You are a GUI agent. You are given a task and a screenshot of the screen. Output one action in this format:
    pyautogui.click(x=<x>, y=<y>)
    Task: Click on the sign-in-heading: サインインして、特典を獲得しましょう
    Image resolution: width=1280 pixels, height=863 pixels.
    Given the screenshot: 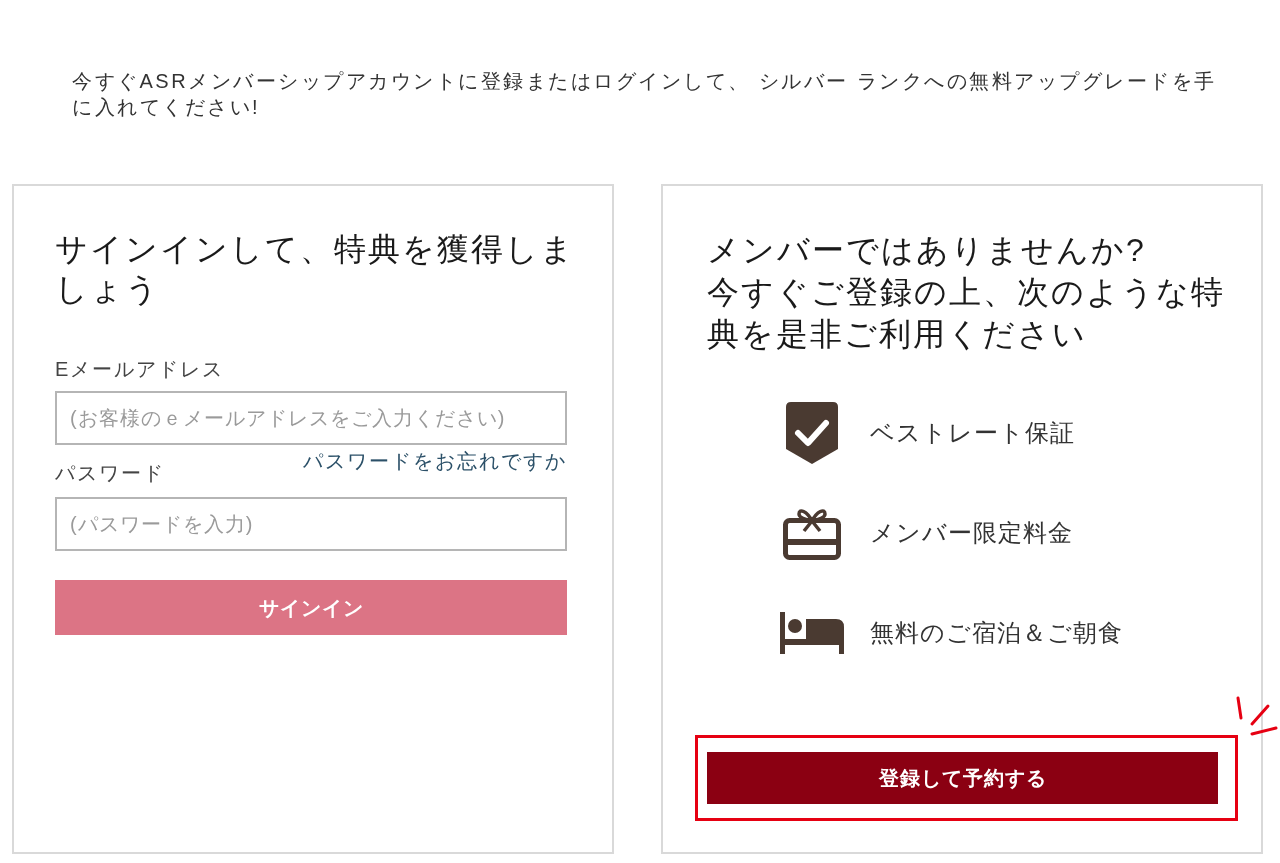 What is the action you would take?
    pyautogui.click(x=315, y=269)
    